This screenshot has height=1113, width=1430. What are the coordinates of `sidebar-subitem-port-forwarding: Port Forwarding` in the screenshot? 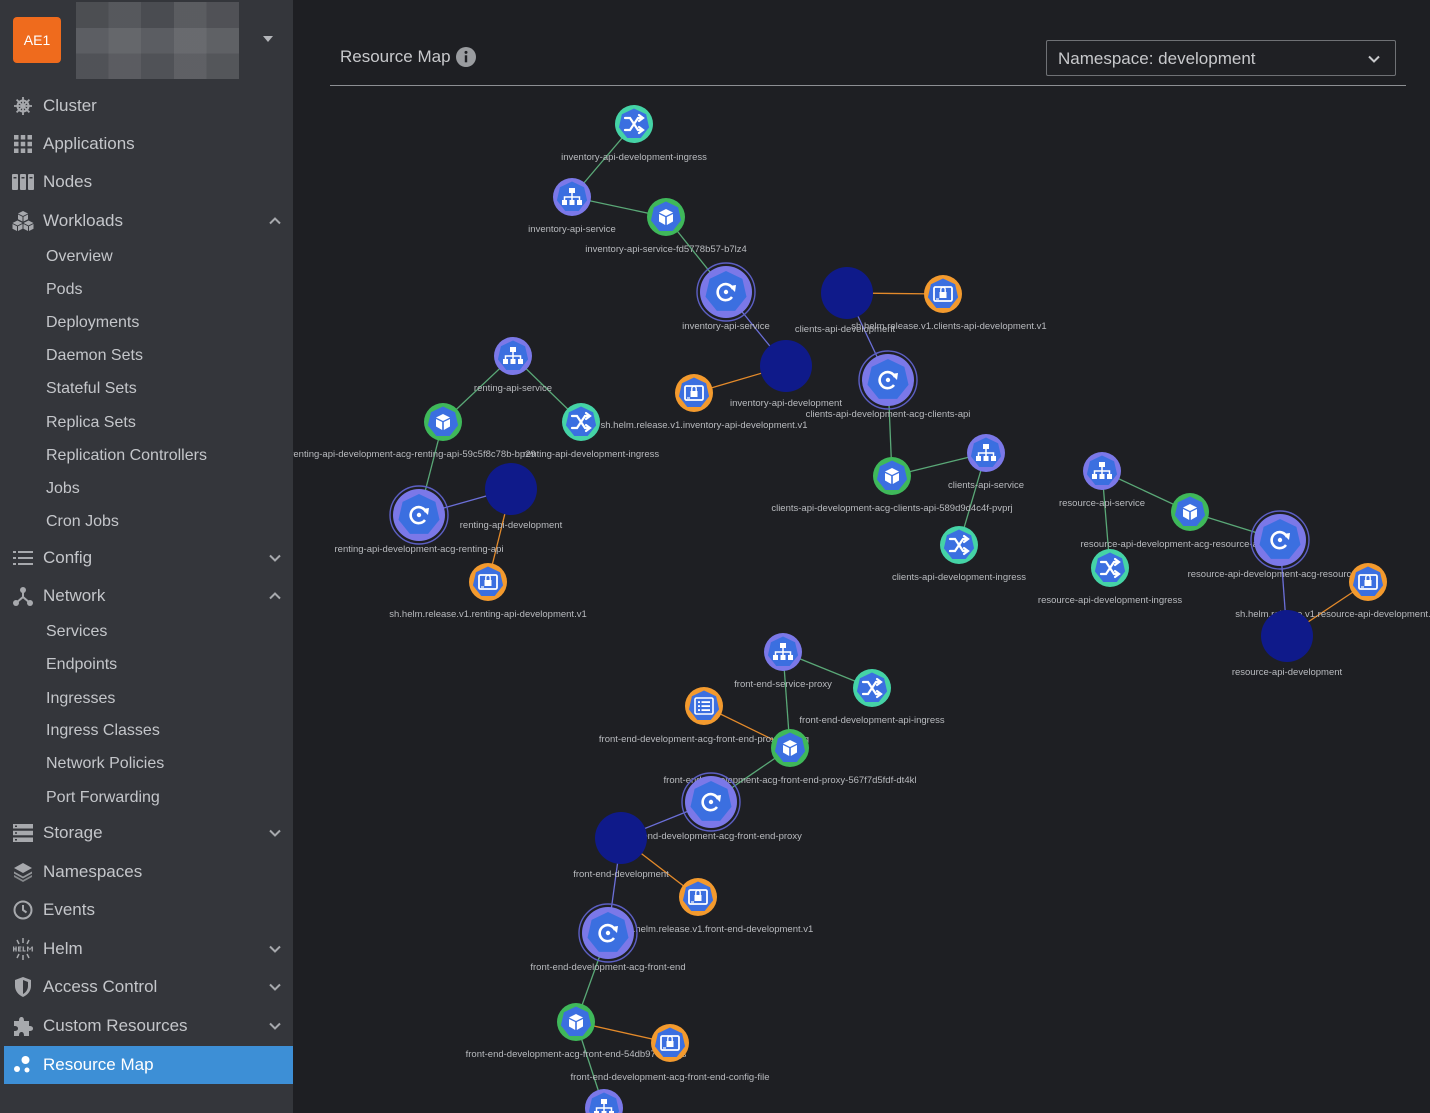 It's located at (103, 798).